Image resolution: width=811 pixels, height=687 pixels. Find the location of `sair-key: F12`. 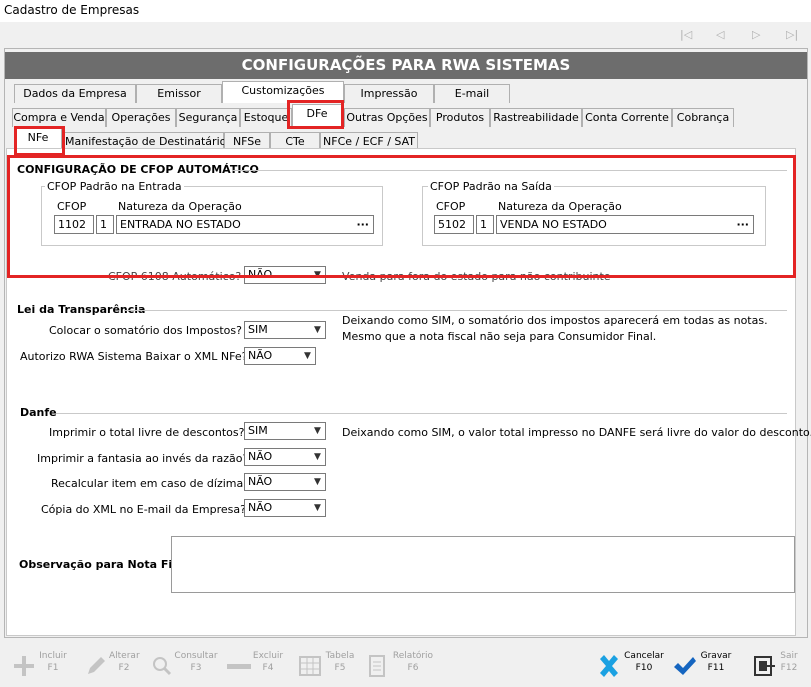

sair-key: F12 is located at coordinates (789, 668).